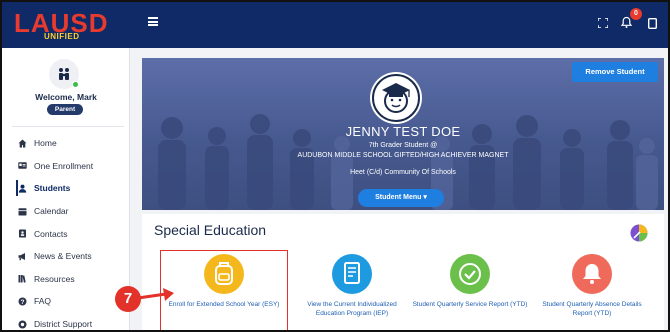  Describe the element at coordinates (63, 256) in the screenshot. I see `sidebar-item-label: News & Events` at that location.